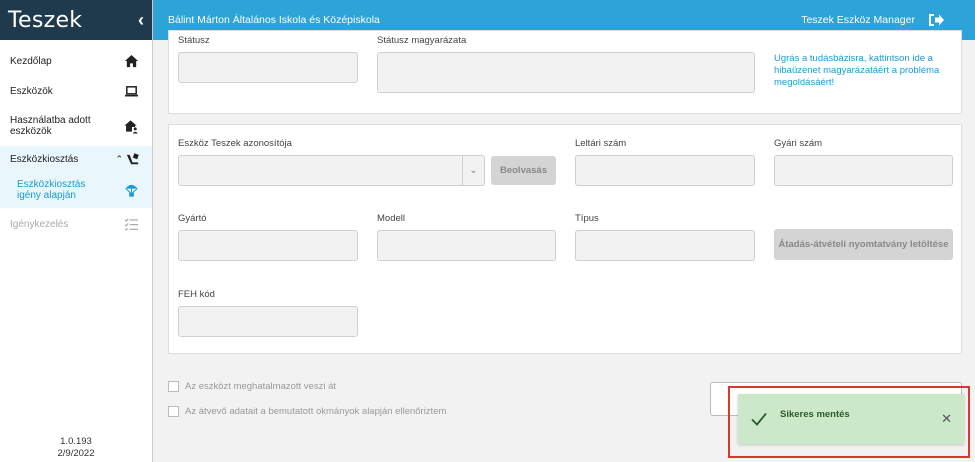 This screenshot has width=975, height=462. Describe the element at coordinates (119, 158) in the screenshot. I see `chevron-up-icon: ⌃` at that location.